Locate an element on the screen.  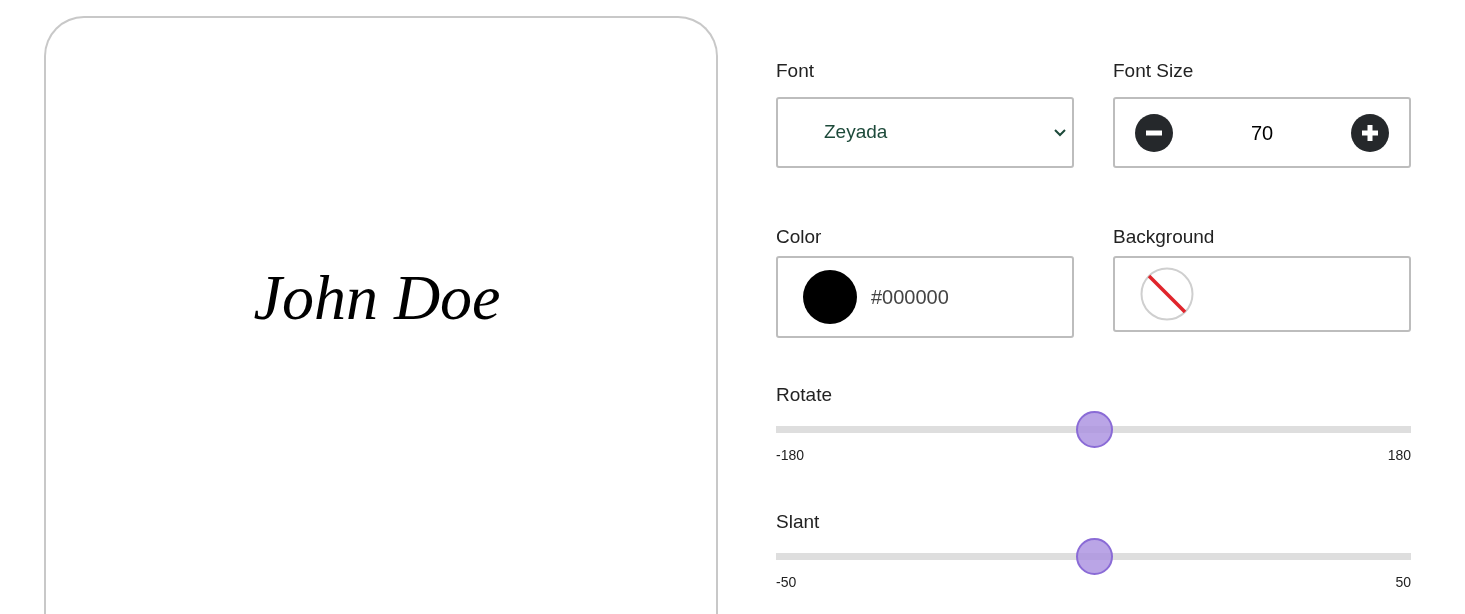
field-label: Font is located at coordinates (795, 71).